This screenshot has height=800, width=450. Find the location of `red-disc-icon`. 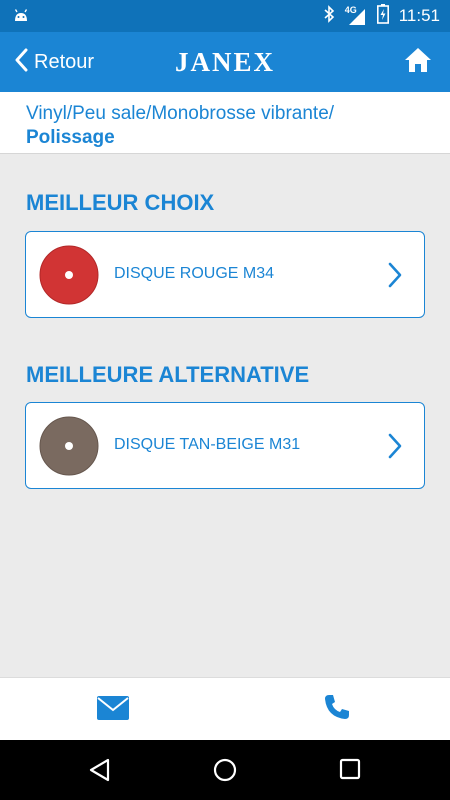

red-disc-icon is located at coordinates (69, 275).